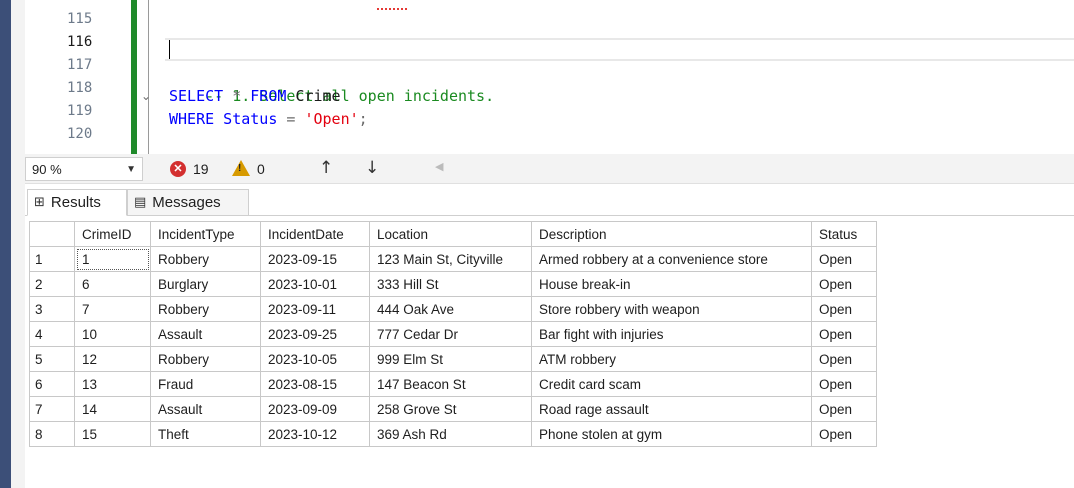  What do you see at coordinates (671, 434) in the screenshot?
I see `grid-cell: Phone stolen at gym` at bounding box center [671, 434].